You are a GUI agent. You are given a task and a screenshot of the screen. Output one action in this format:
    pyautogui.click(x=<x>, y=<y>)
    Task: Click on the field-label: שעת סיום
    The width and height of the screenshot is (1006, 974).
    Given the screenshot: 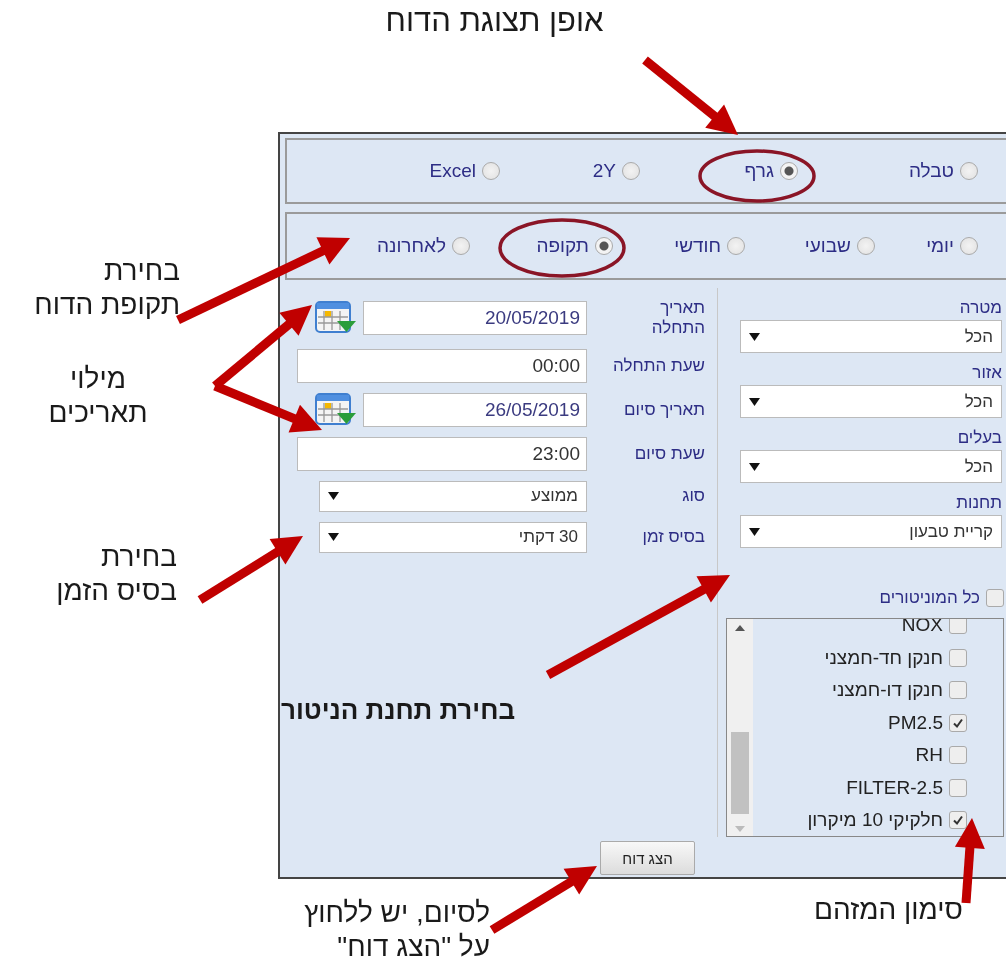 What is the action you would take?
    pyautogui.click(x=669, y=453)
    